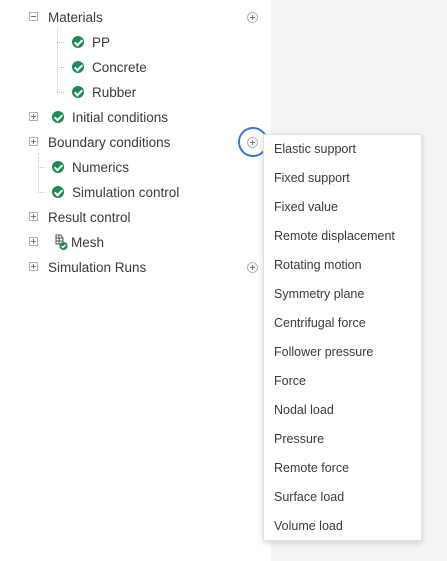 The image size is (447, 561). I want to click on add-simulation-run-button, so click(252, 267).